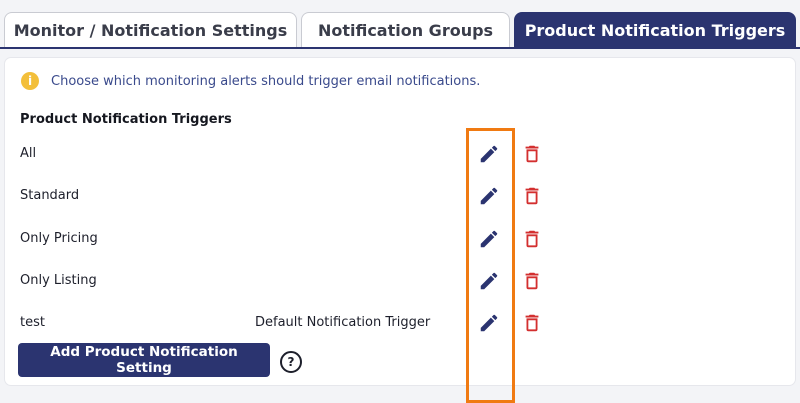 The height and width of the screenshot is (403, 800). I want to click on trigger-row: Only Pricing, so click(400, 238).